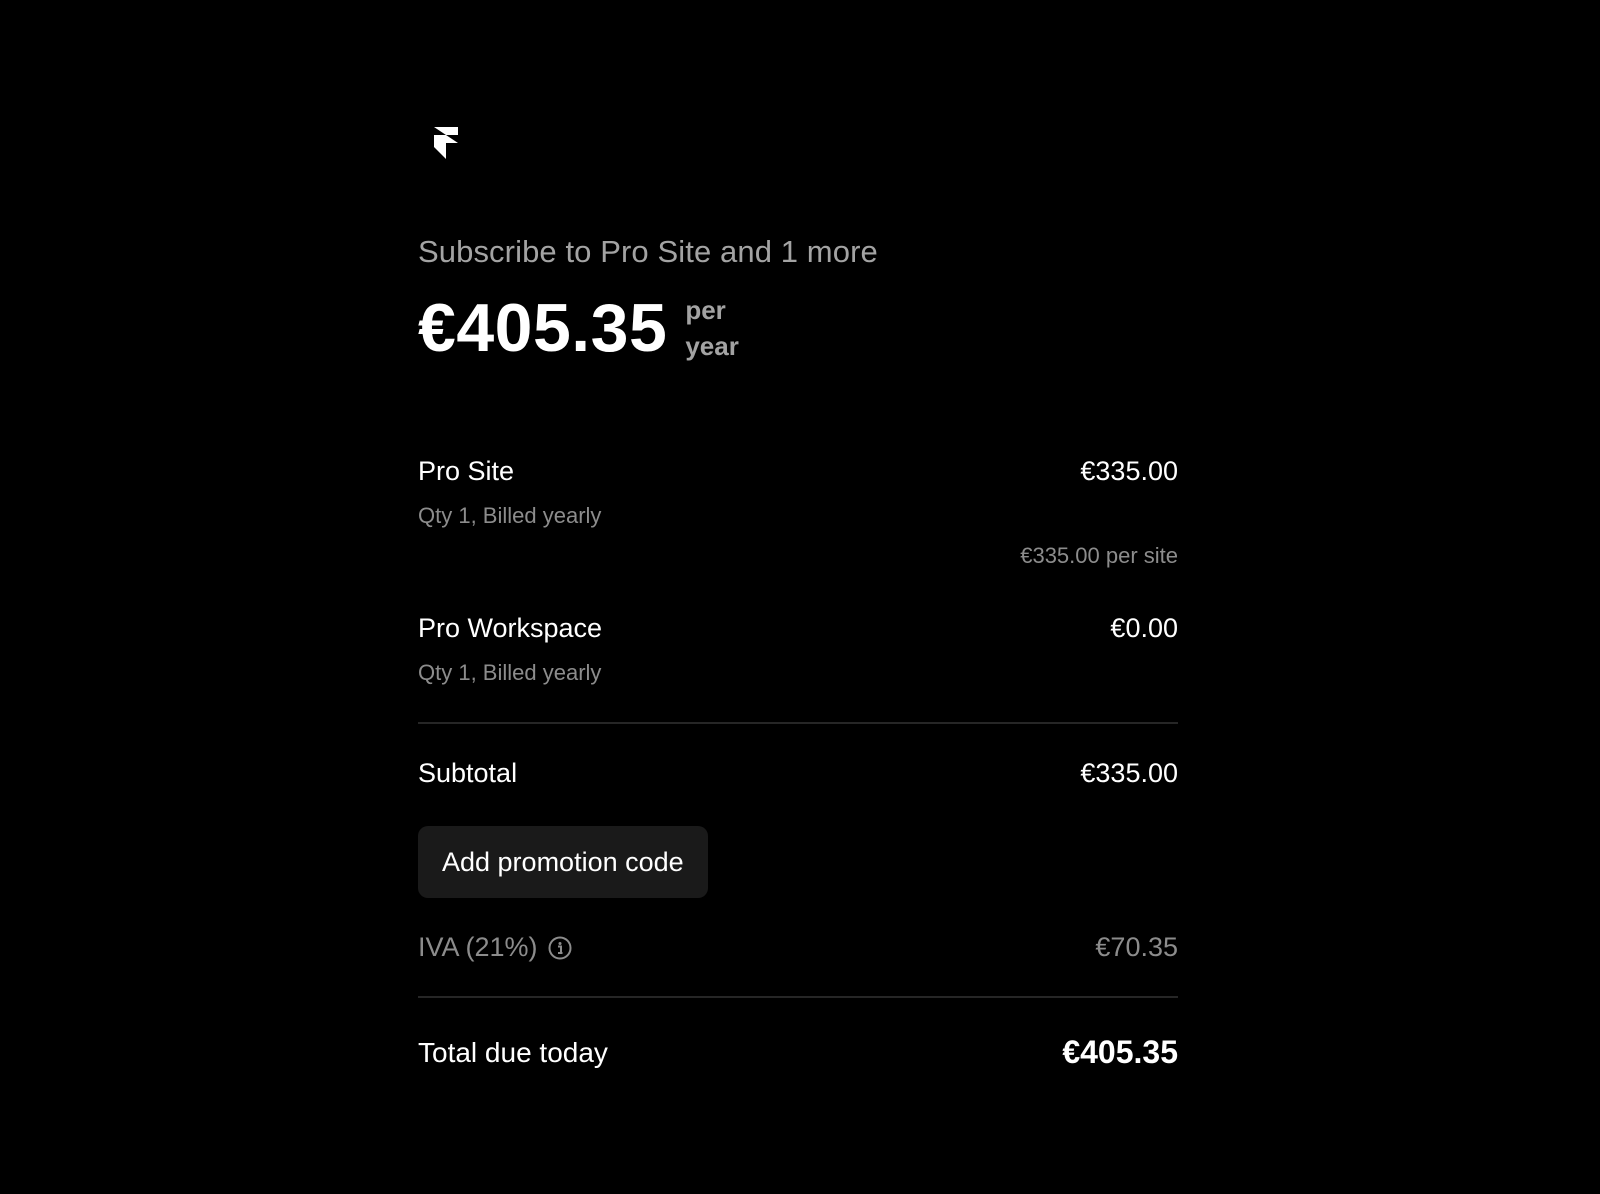  Describe the element at coordinates (1120, 1052) in the screenshot. I see `total-amount: €405.35` at that location.